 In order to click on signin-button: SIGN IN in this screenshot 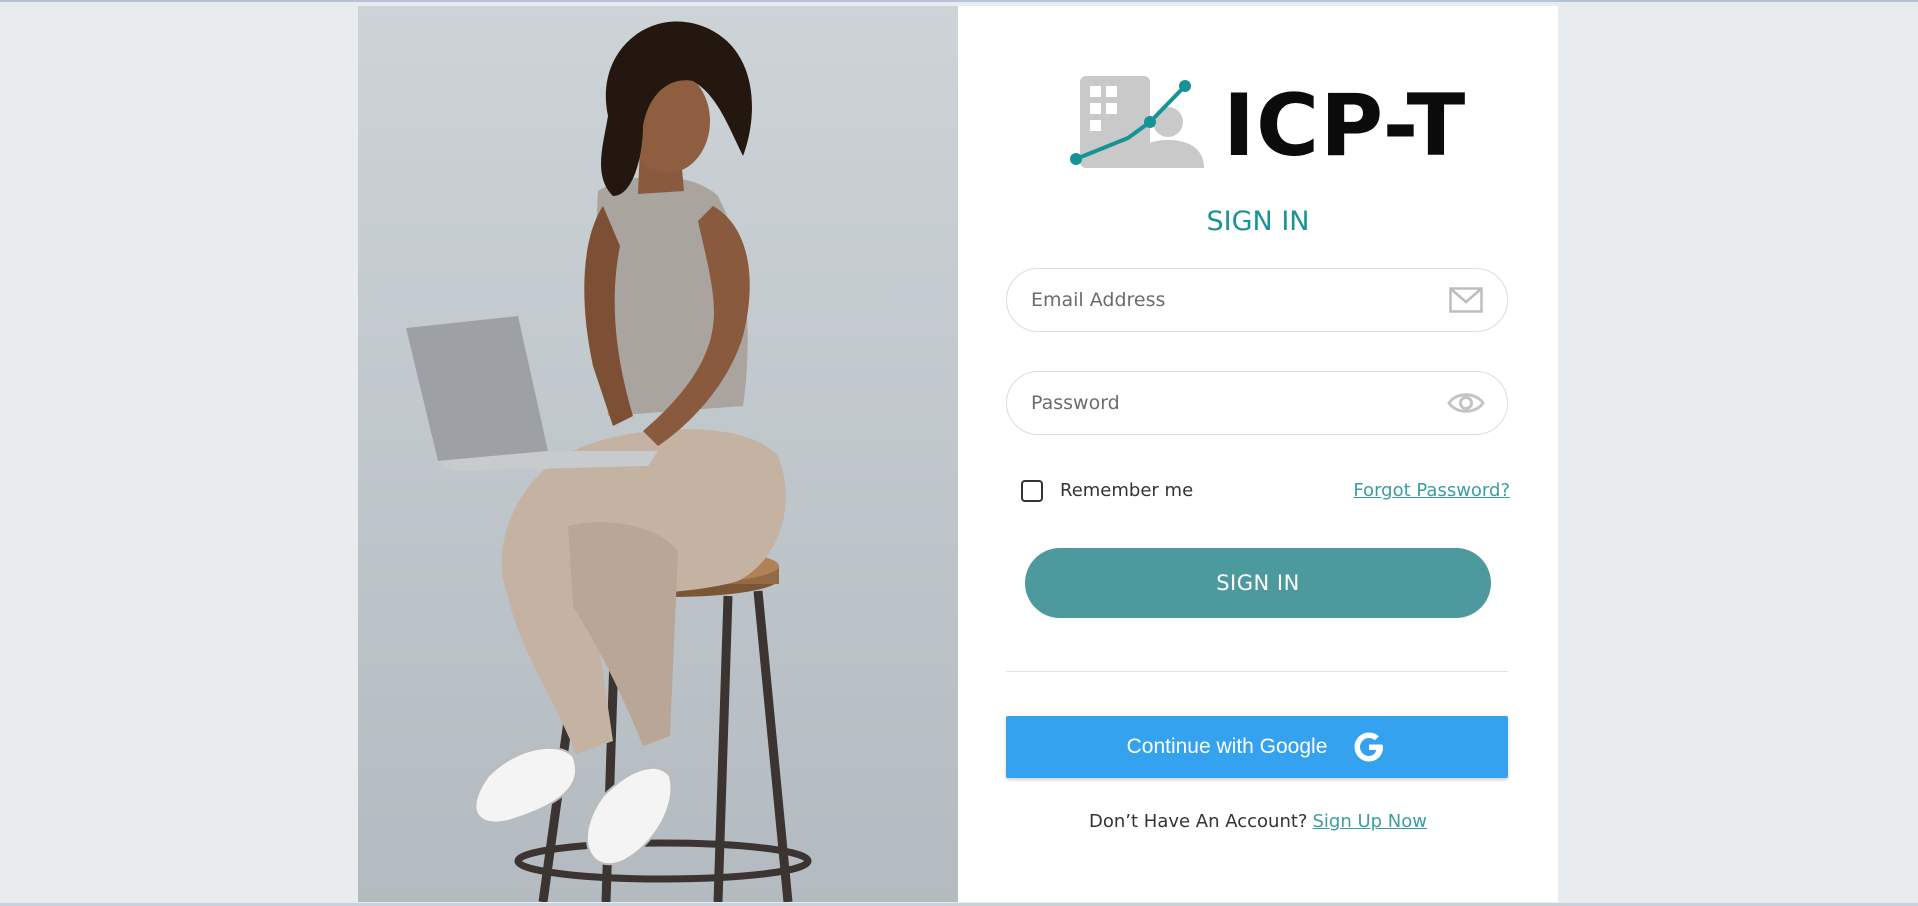, I will do `click(1258, 583)`.